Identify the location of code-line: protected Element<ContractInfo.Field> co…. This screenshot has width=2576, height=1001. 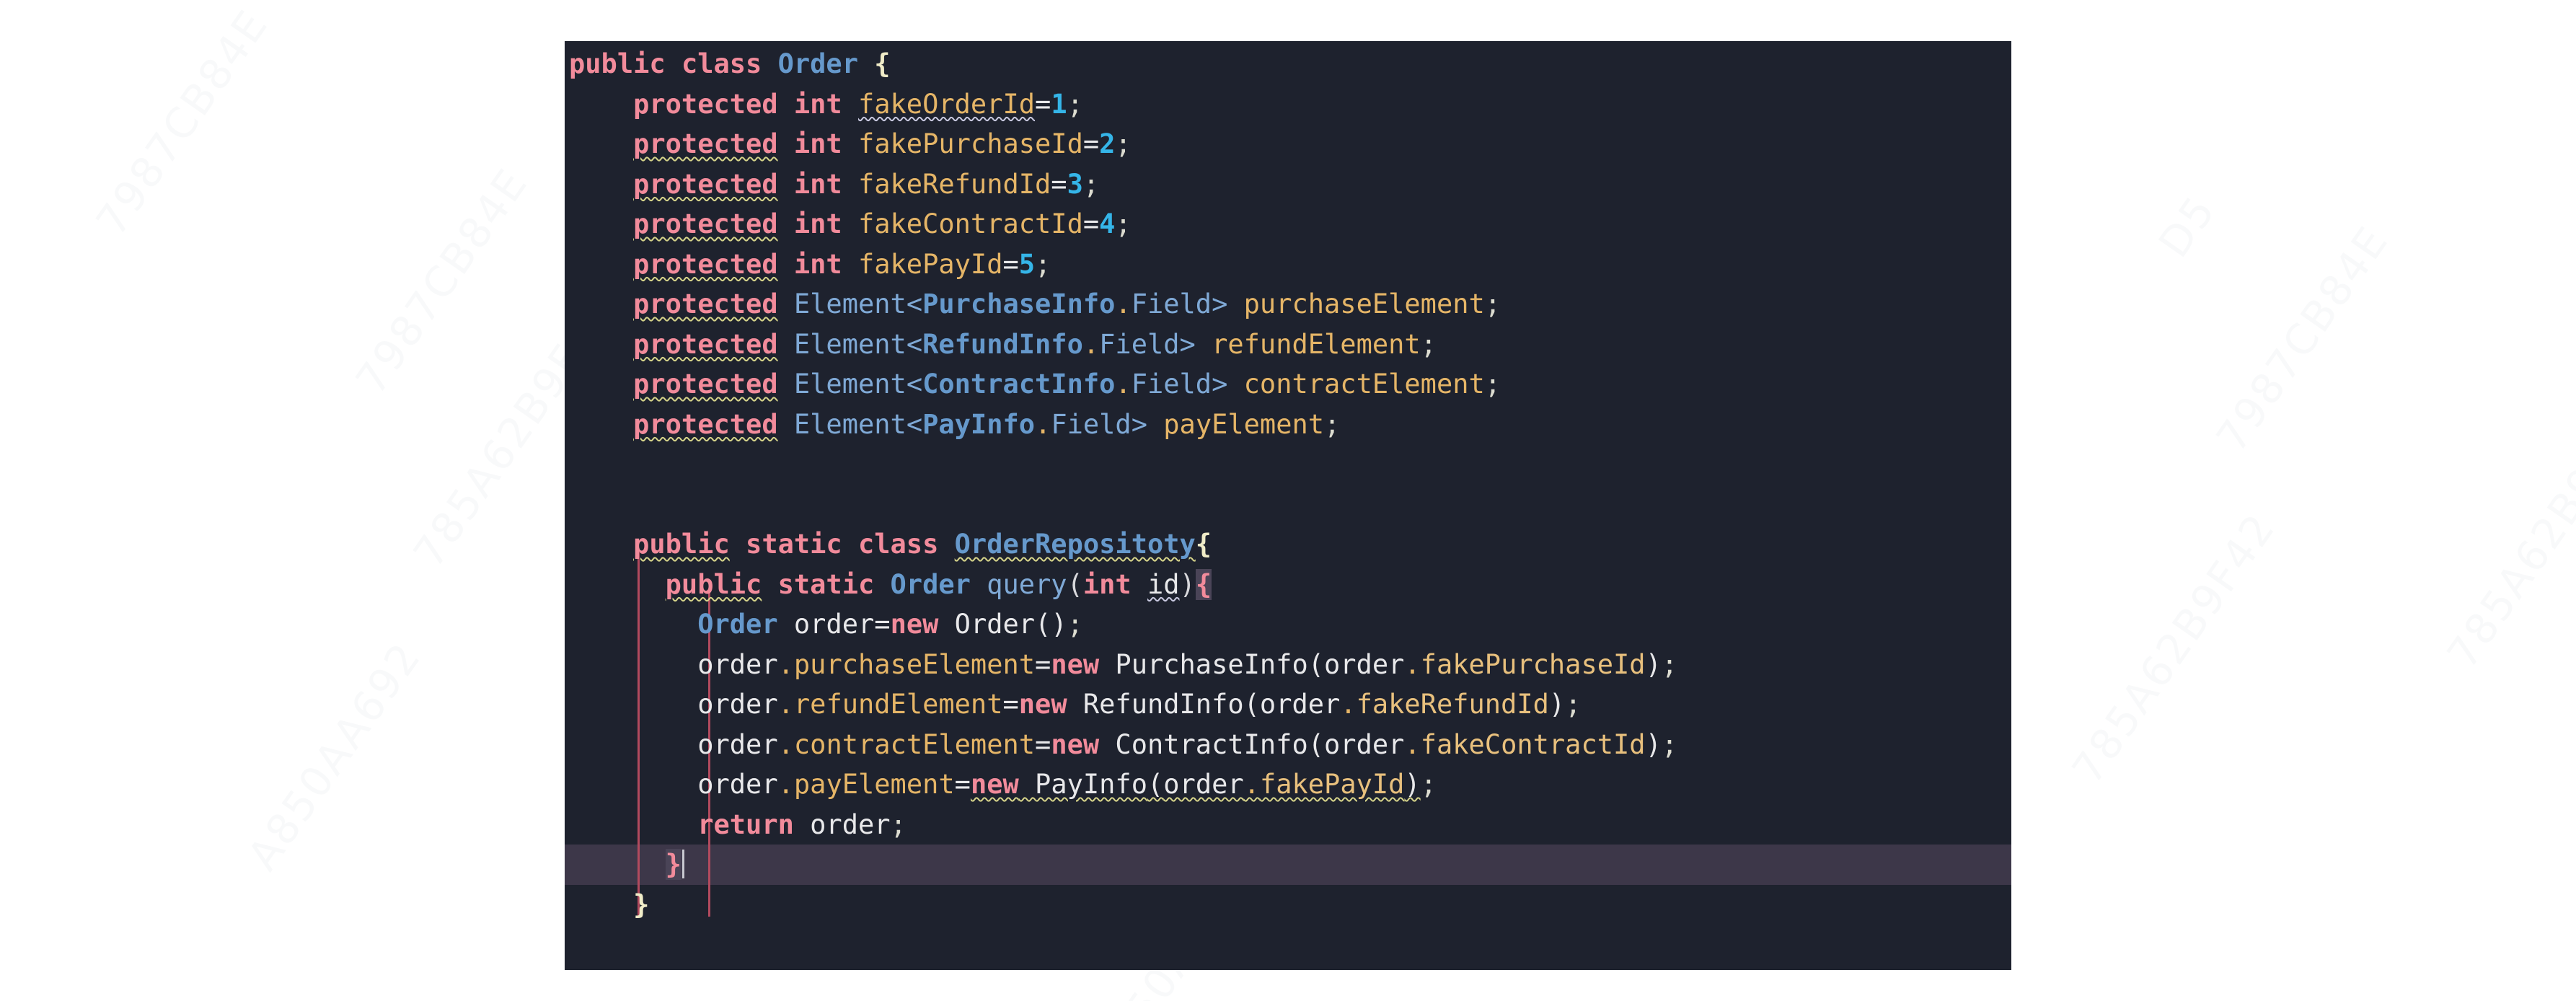
(1288, 384).